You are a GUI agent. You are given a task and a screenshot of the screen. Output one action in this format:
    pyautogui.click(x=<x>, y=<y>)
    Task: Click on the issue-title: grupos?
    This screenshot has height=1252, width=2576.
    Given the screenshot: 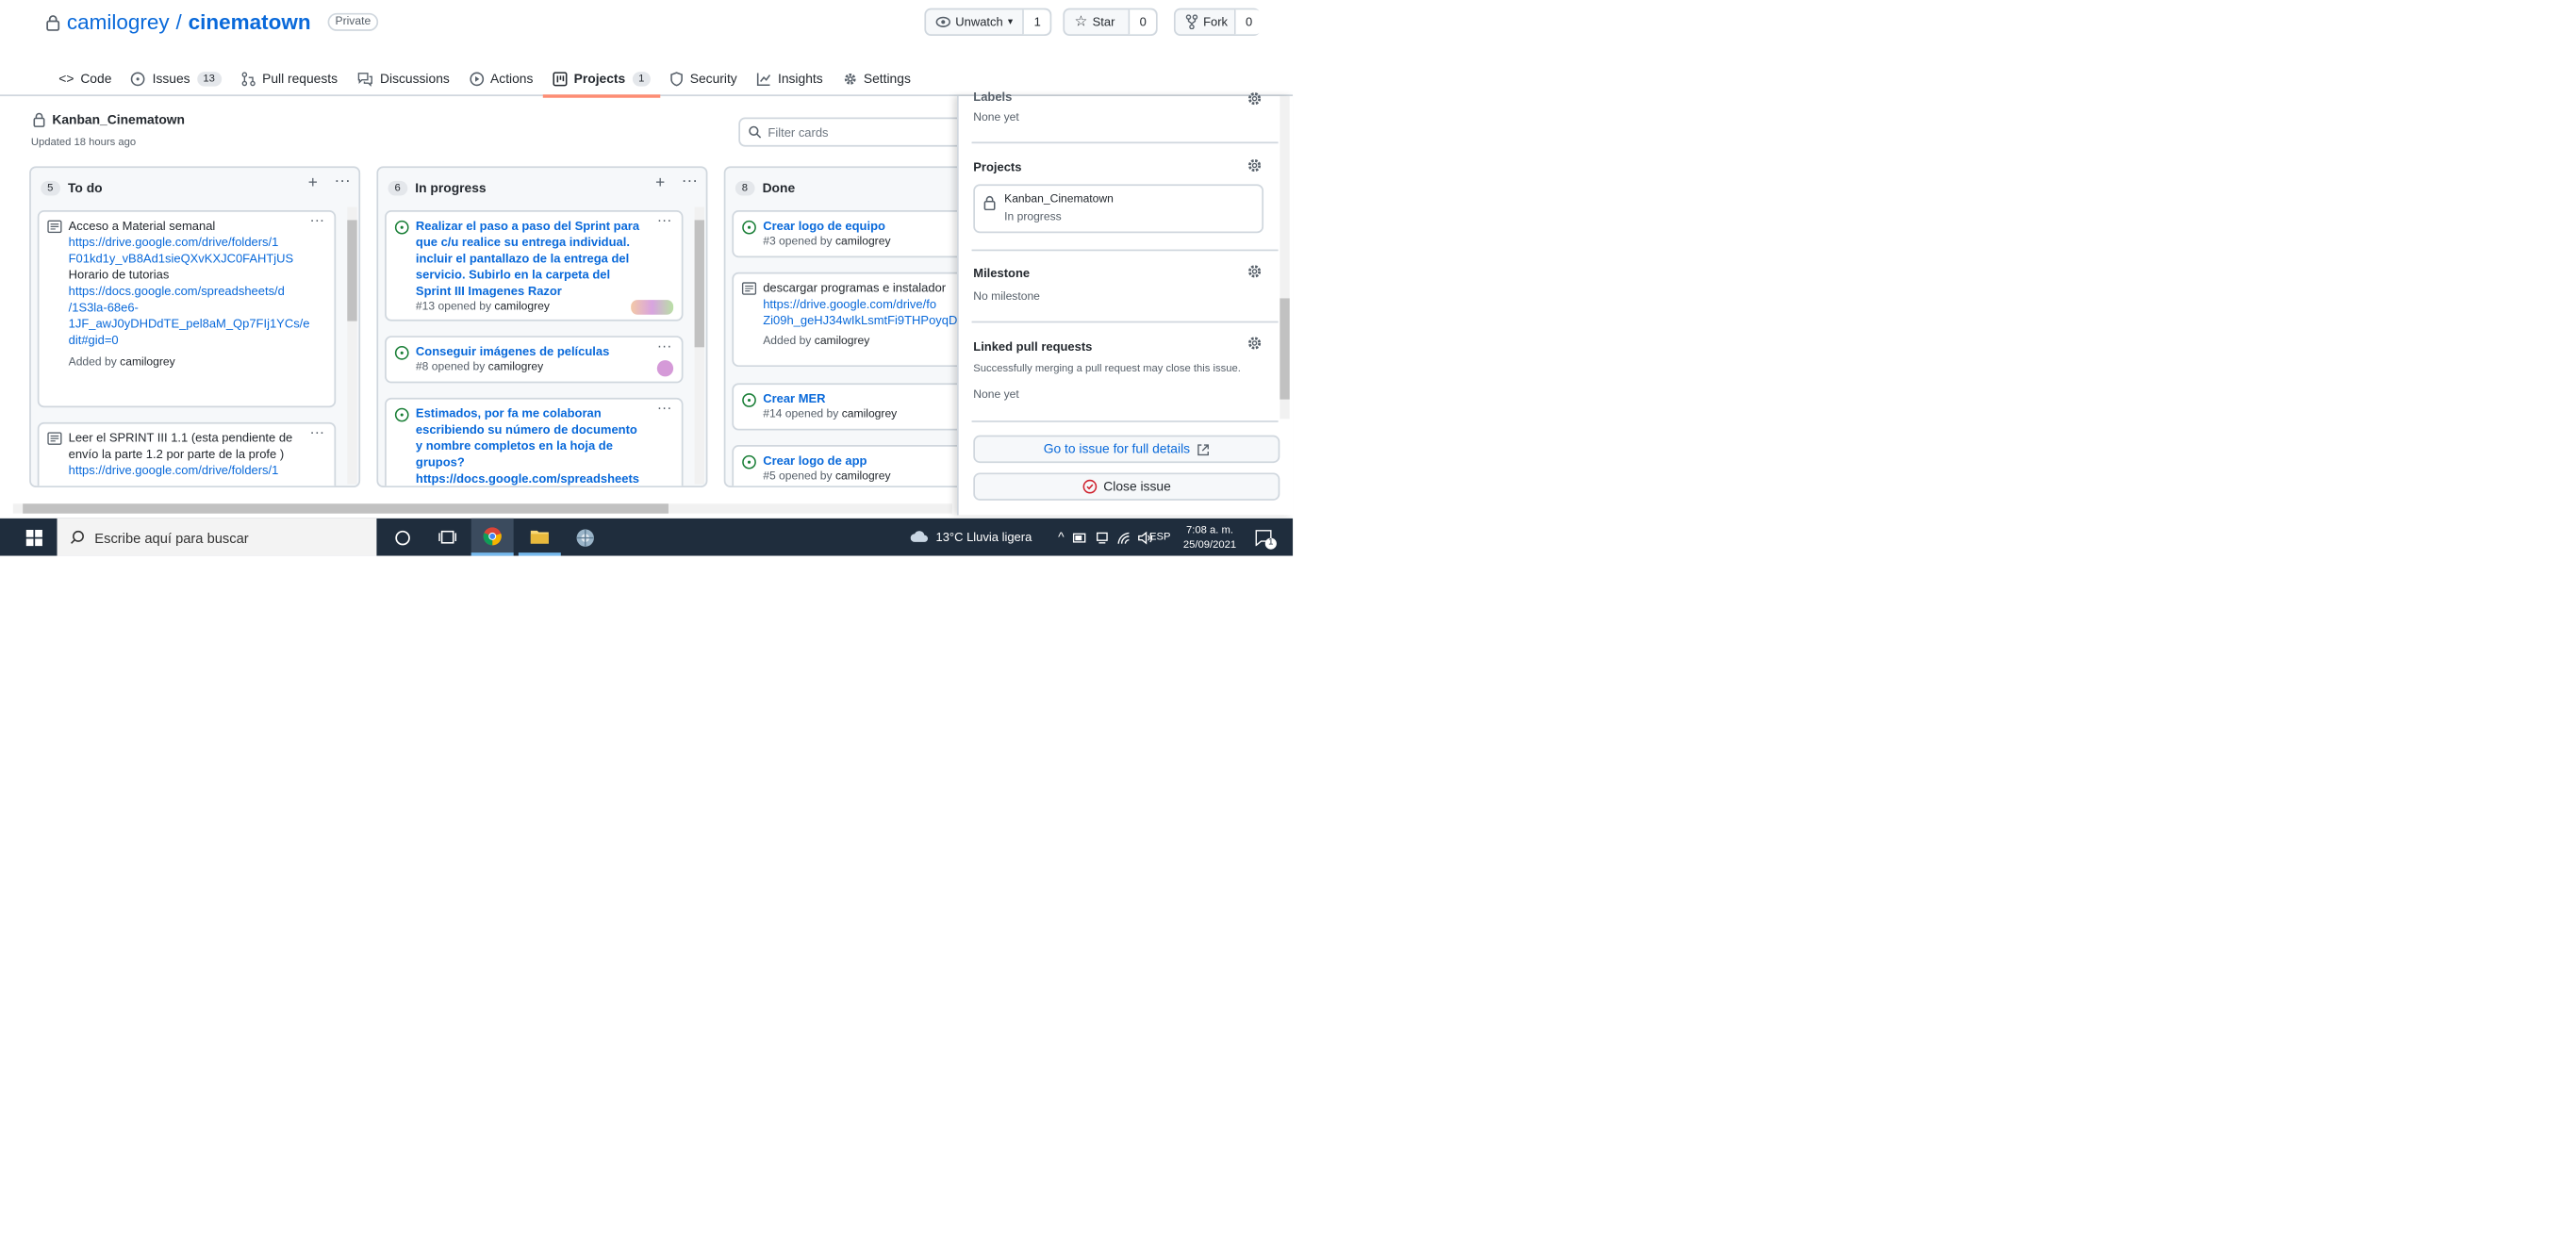 What is the action you would take?
    pyautogui.click(x=543, y=462)
    